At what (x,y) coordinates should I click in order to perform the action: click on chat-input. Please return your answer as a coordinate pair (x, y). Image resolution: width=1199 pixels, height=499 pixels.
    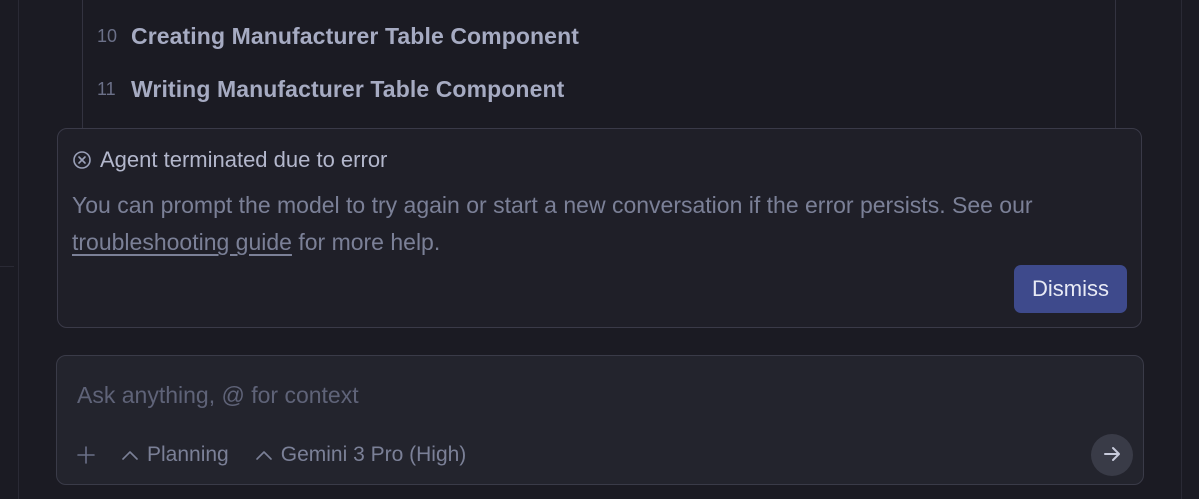
    Looking at the image, I should click on (577, 395).